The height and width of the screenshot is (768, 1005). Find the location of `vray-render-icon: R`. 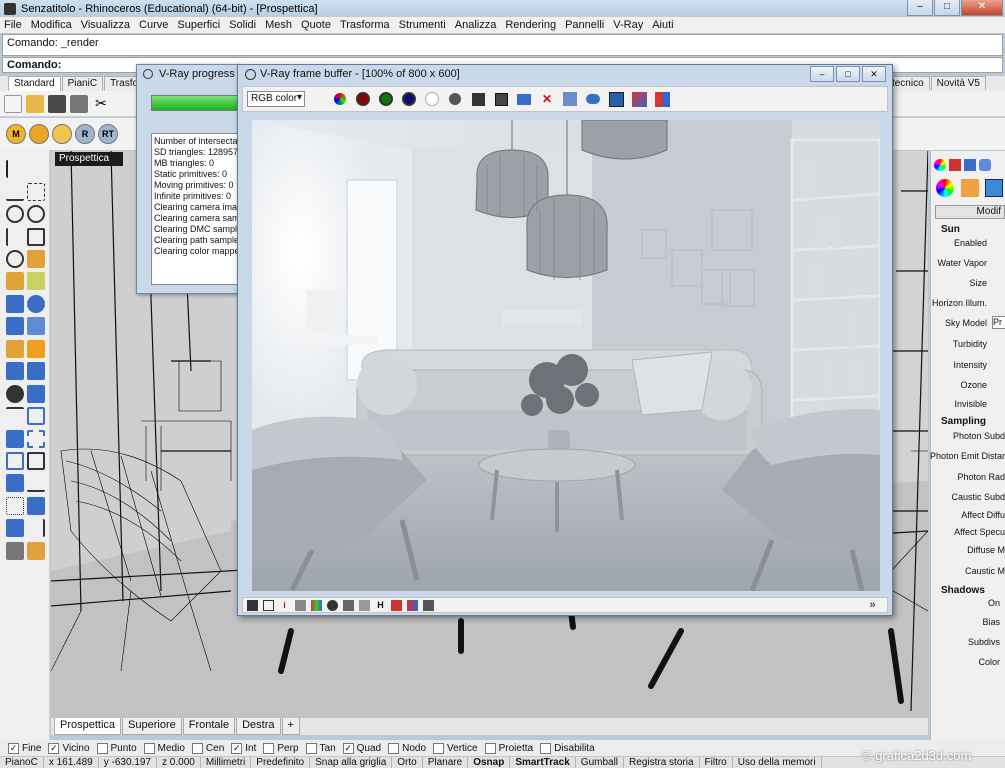

vray-render-icon: R is located at coordinates (85, 134).